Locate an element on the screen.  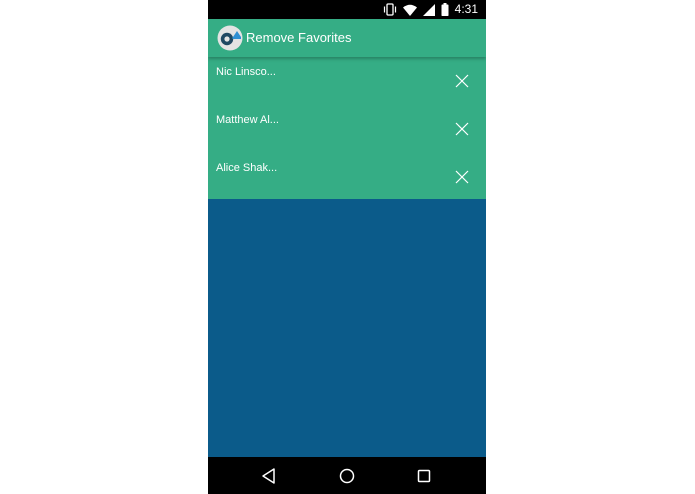
navigation-bar is located at coordinates (347, 475).